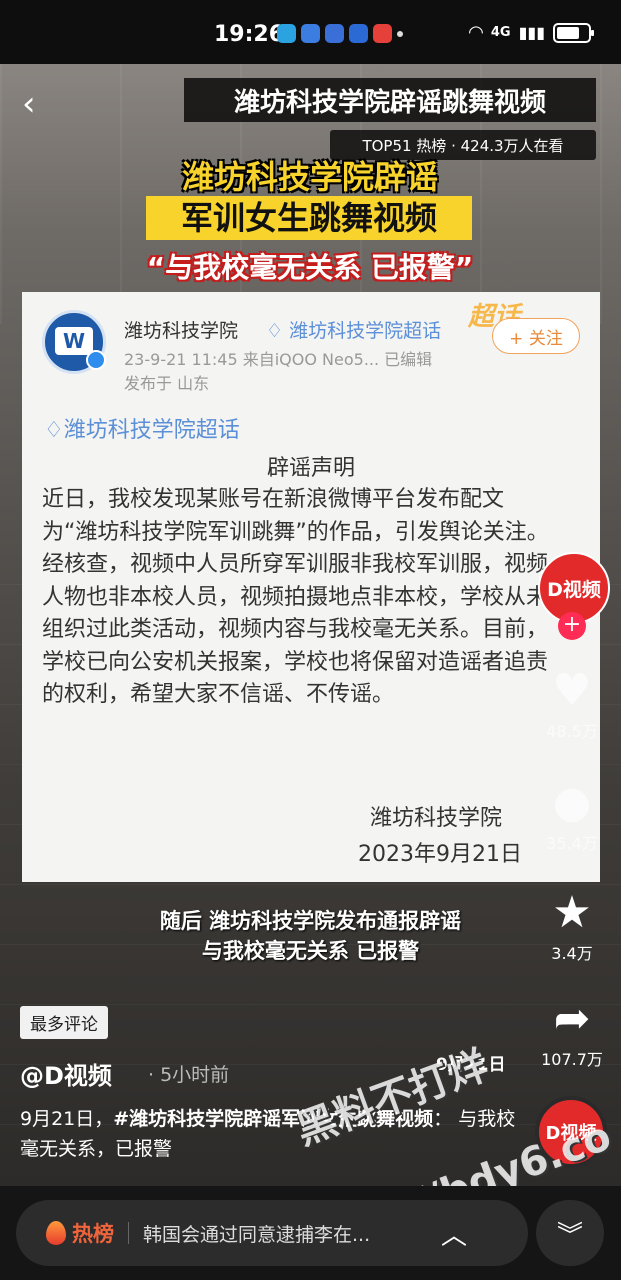 This screenshot has width=621, height=1280. What do you see at coordinates (476, 32) in the screenshot?
I see `wifi-icon: ◠` at bounding box center [476, 32].